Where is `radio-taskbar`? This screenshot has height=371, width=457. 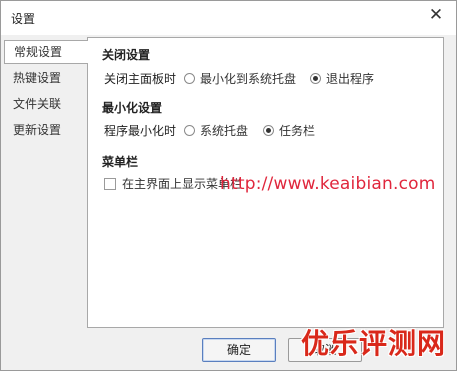
radio-taskbar is located at coordinates (268, 130).